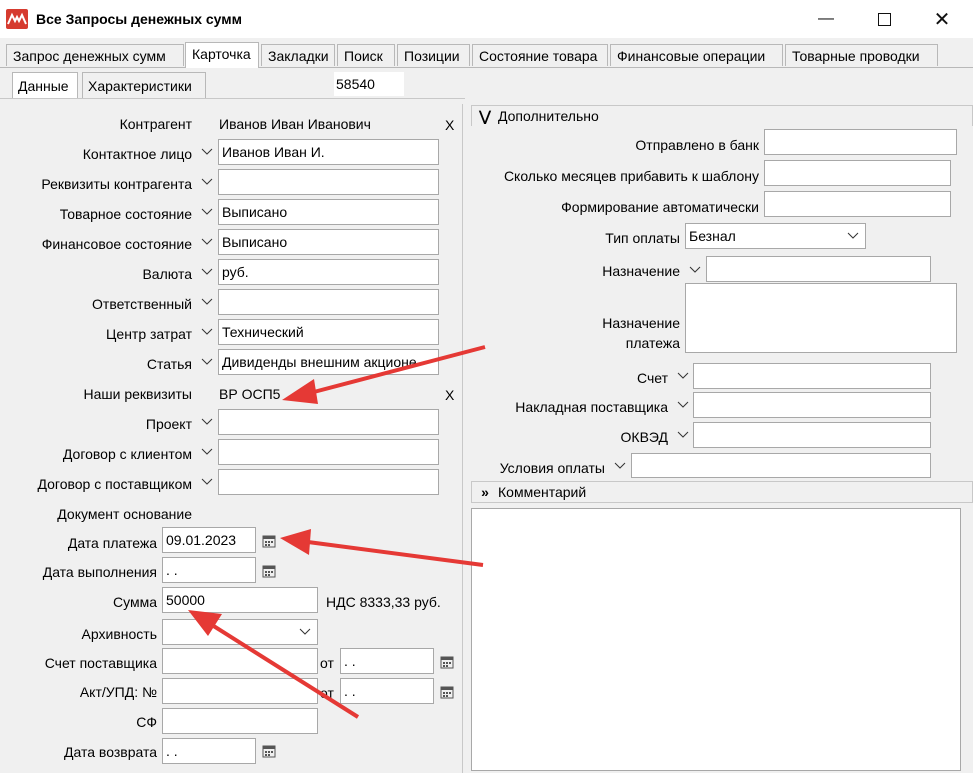 The width and height of the screenshot is (973, 773). Describe the element at coordinates (17, 19) in the screenshot. I see `app-logo-icon` at that location.